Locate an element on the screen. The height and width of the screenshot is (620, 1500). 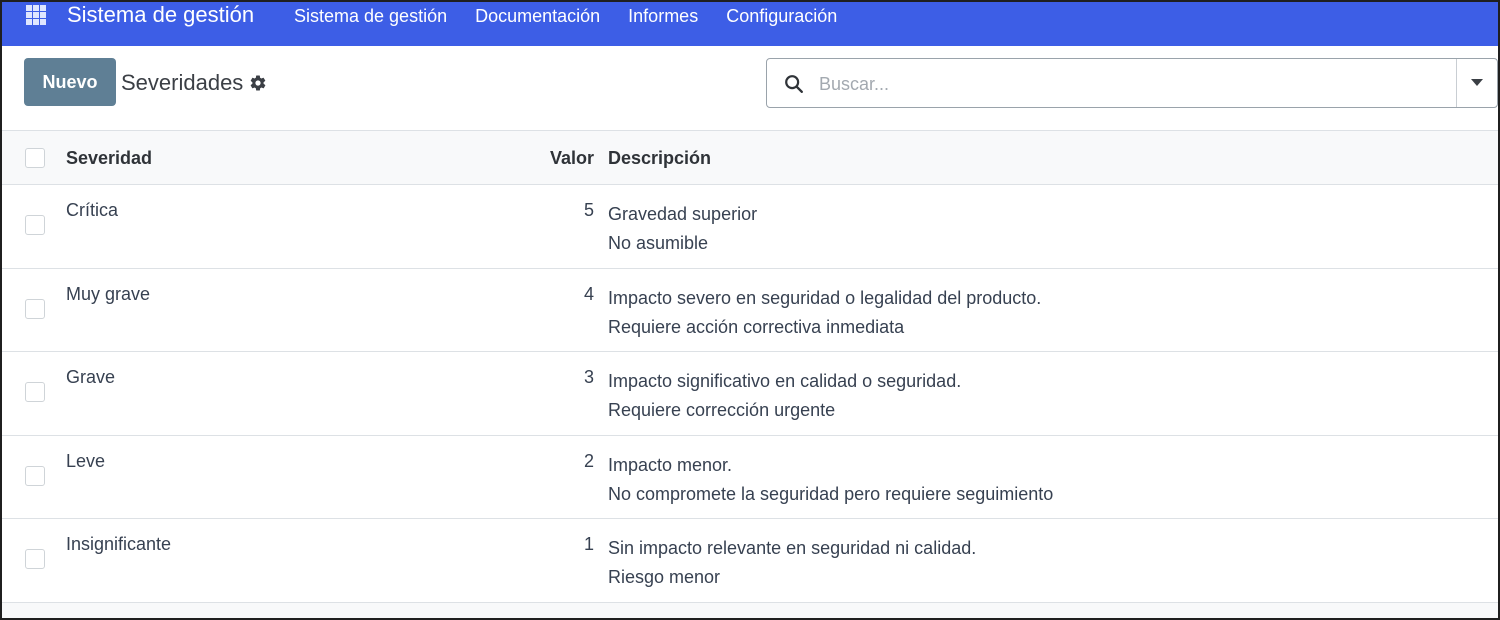
menu-item-sistema-de-gestion: Sistema de gestión is located at coordinates (370, 24).